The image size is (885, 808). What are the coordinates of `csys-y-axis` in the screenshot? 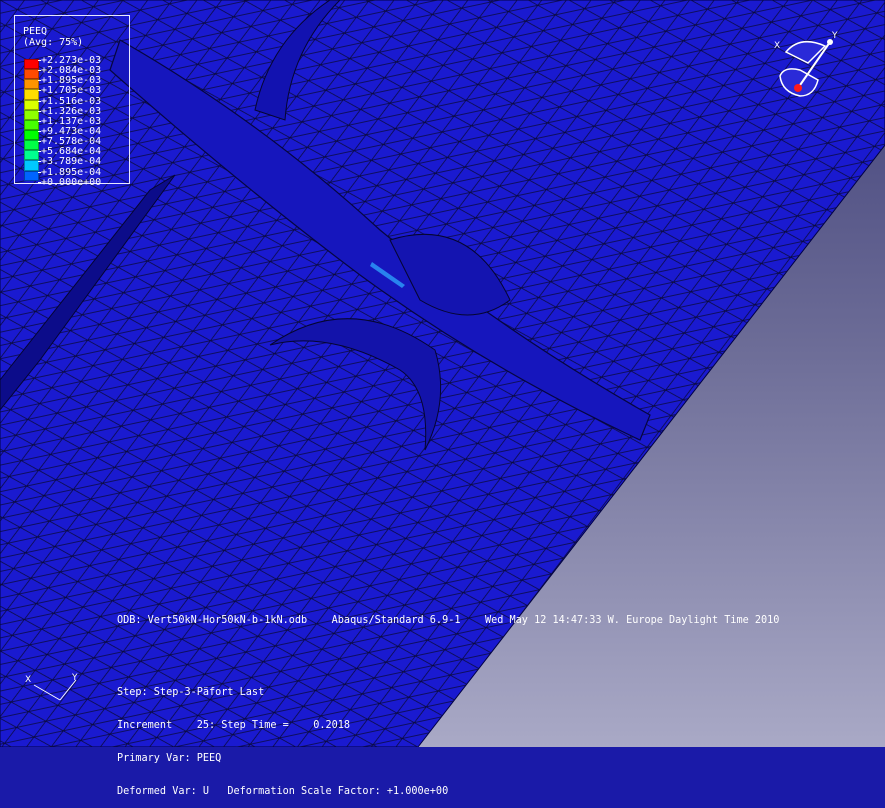 It's located at (68, 690).